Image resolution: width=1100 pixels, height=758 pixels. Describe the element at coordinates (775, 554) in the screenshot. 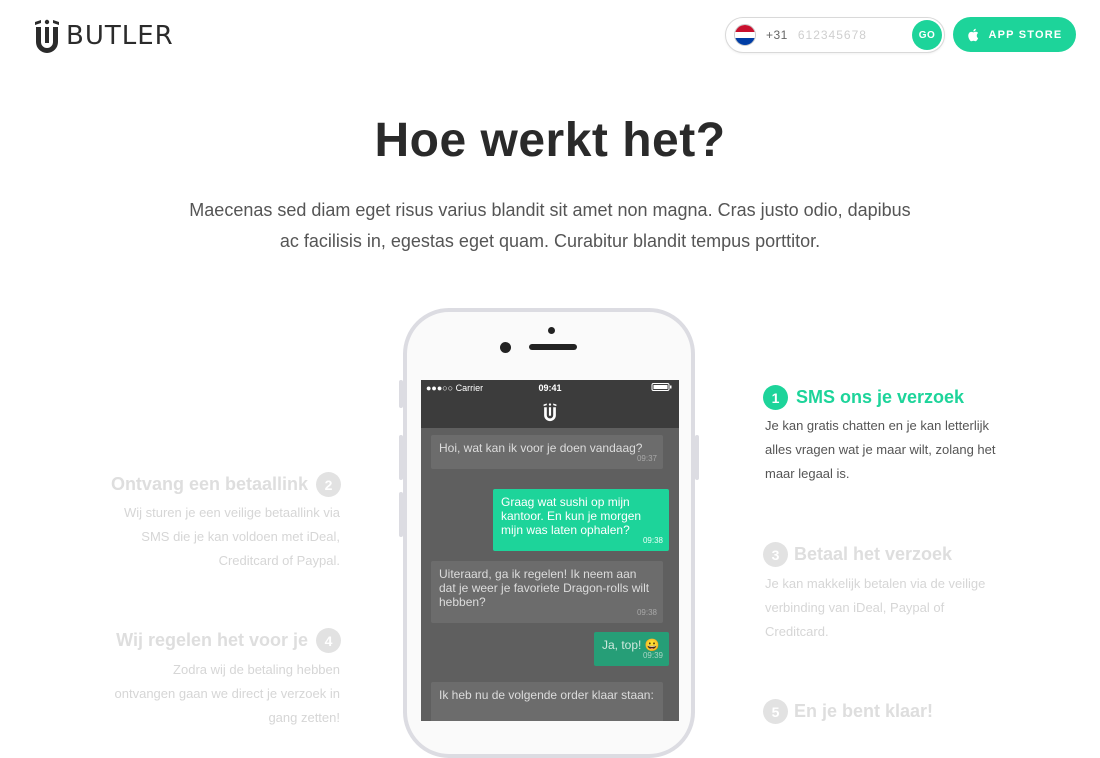

I see `step-number-badge: 3` at that location.